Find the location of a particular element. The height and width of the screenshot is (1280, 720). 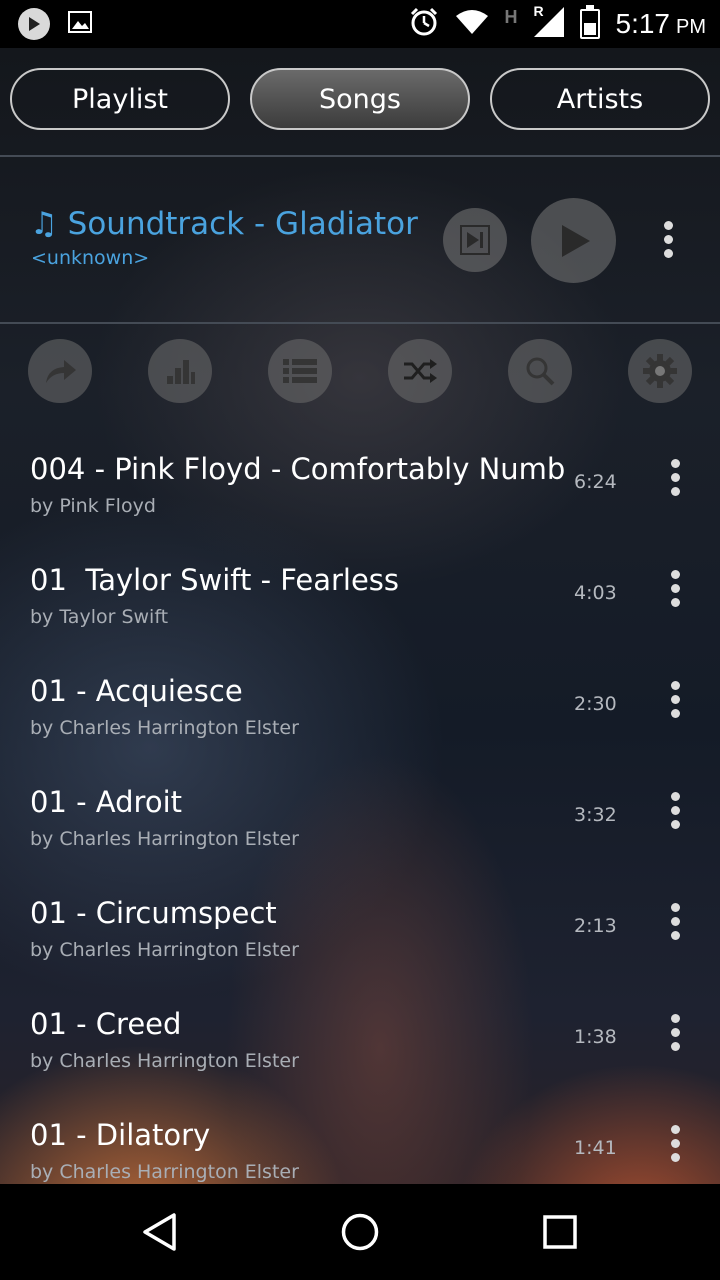

share-icon is located at coordinates (61, 371).